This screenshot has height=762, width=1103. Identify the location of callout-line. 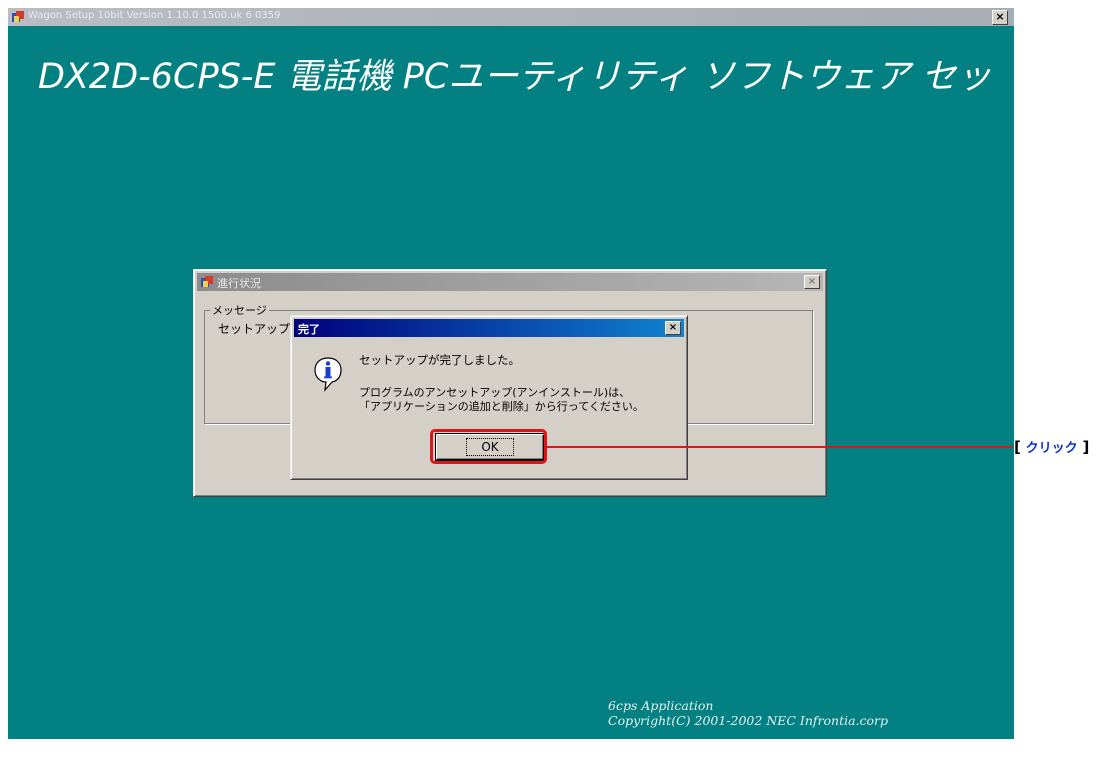
(780, 447).